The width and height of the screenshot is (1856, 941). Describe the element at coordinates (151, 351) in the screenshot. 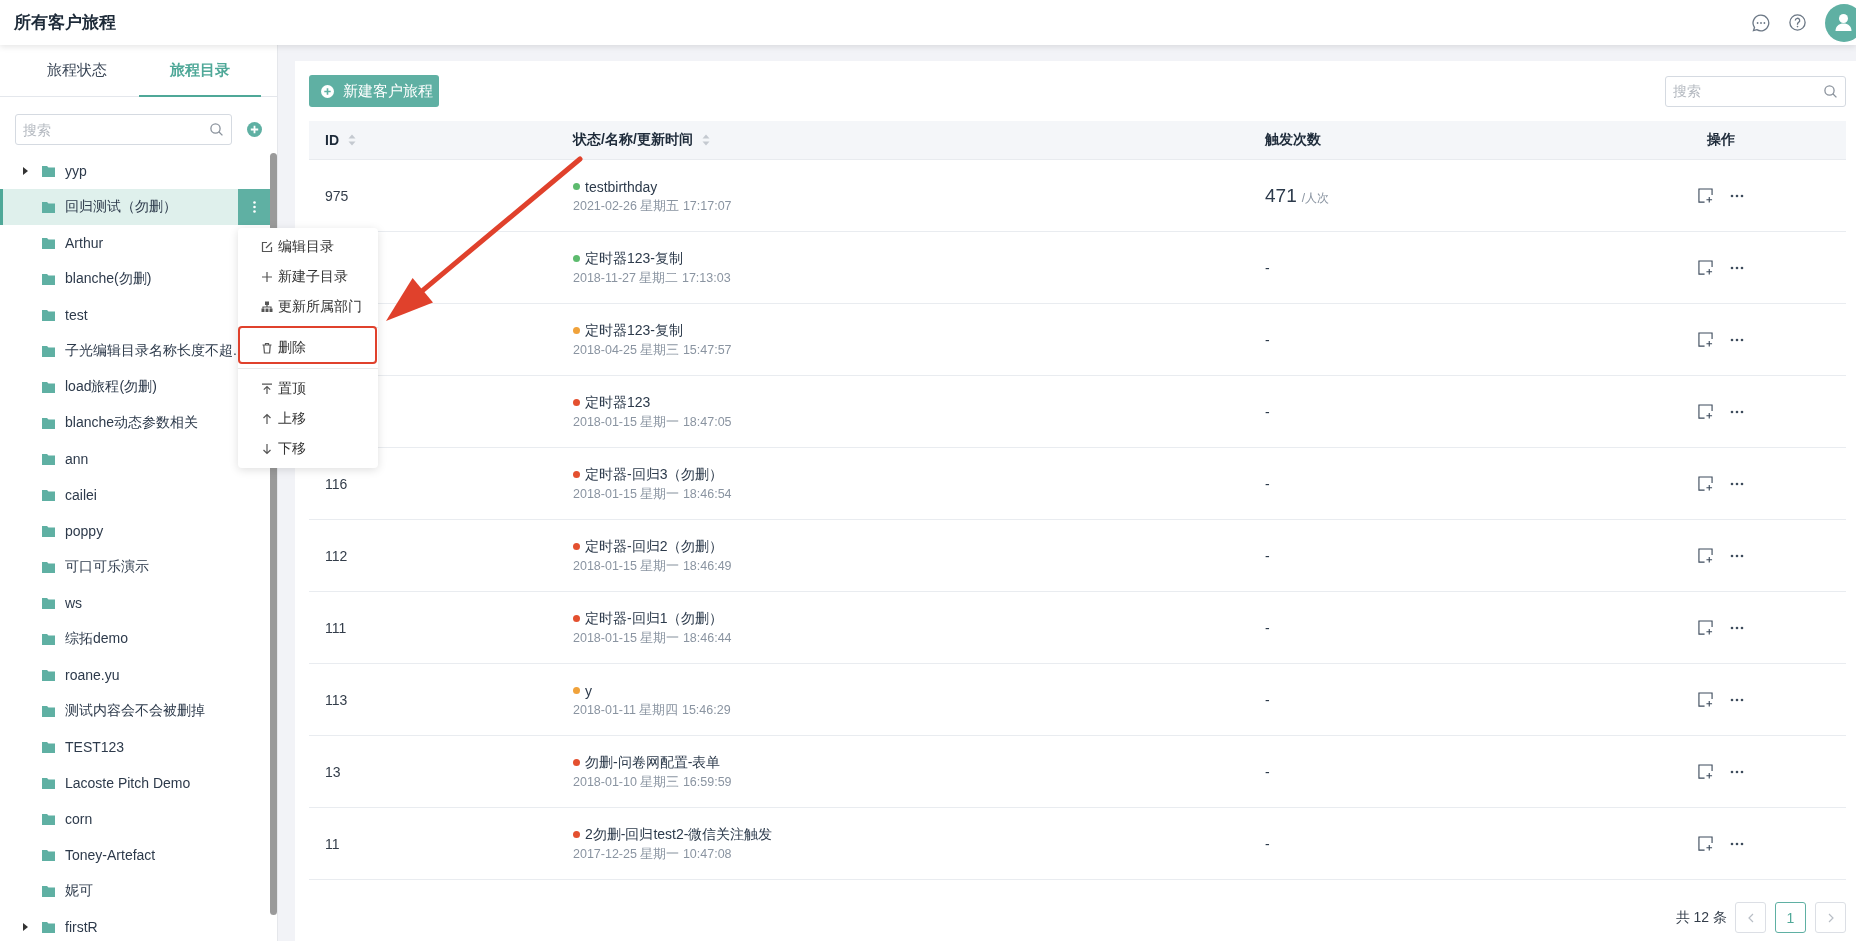

I see `folder-label: 子光编辑目录名称长度不超.` at that location.